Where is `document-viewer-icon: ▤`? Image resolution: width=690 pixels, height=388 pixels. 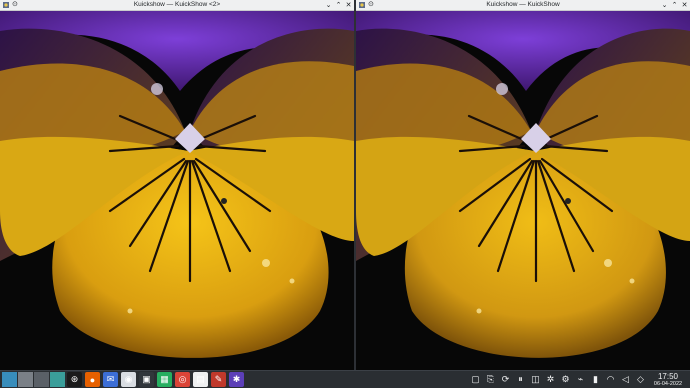 document-viewer-icon: ▤ is located at coordinates (200, 379).